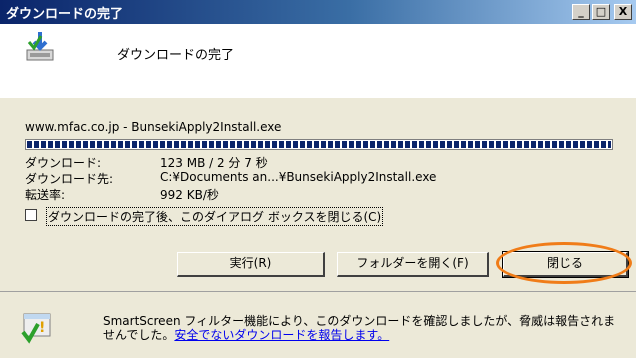  Describe the element at coordinates (564, 263) in the screenshot. I see `highlight-ring-annotation` at that location.